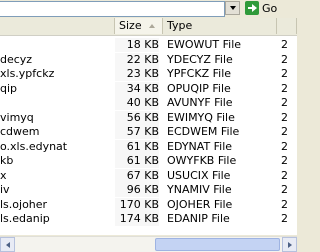 Image resolution: width=320 pixels, height=252 pixels. I want to click on file-row: qip 34 KB OPUQIP File 2, so click(148, 89).